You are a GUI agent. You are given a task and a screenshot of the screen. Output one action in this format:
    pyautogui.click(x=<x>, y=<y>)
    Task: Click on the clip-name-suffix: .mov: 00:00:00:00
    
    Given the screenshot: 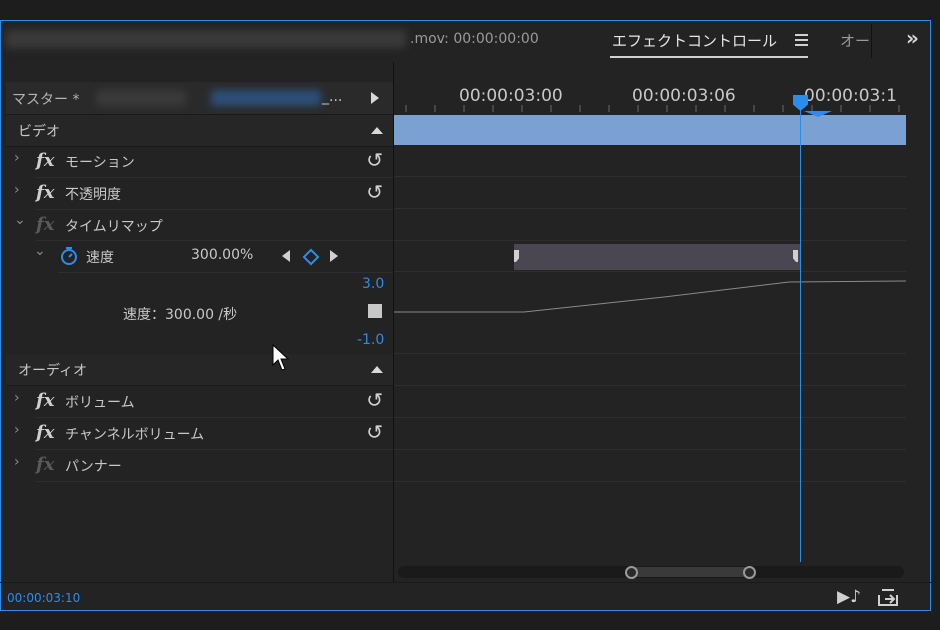 What is the action you would take?
    pyautogui.click(x=474, y=39)
    